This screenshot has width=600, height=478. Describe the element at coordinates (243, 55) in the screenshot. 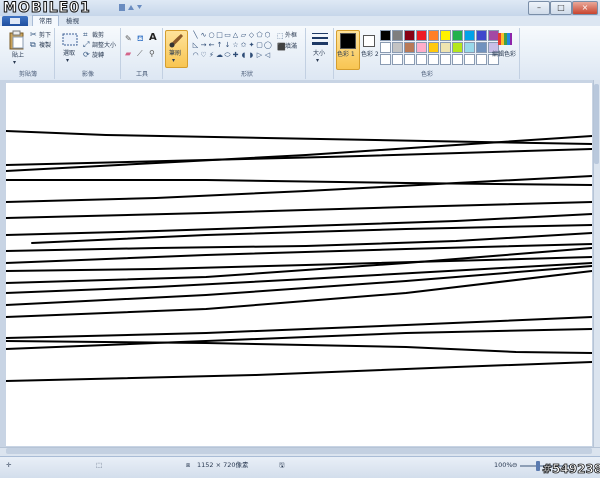

I see `shape-item: ◖` at that location.